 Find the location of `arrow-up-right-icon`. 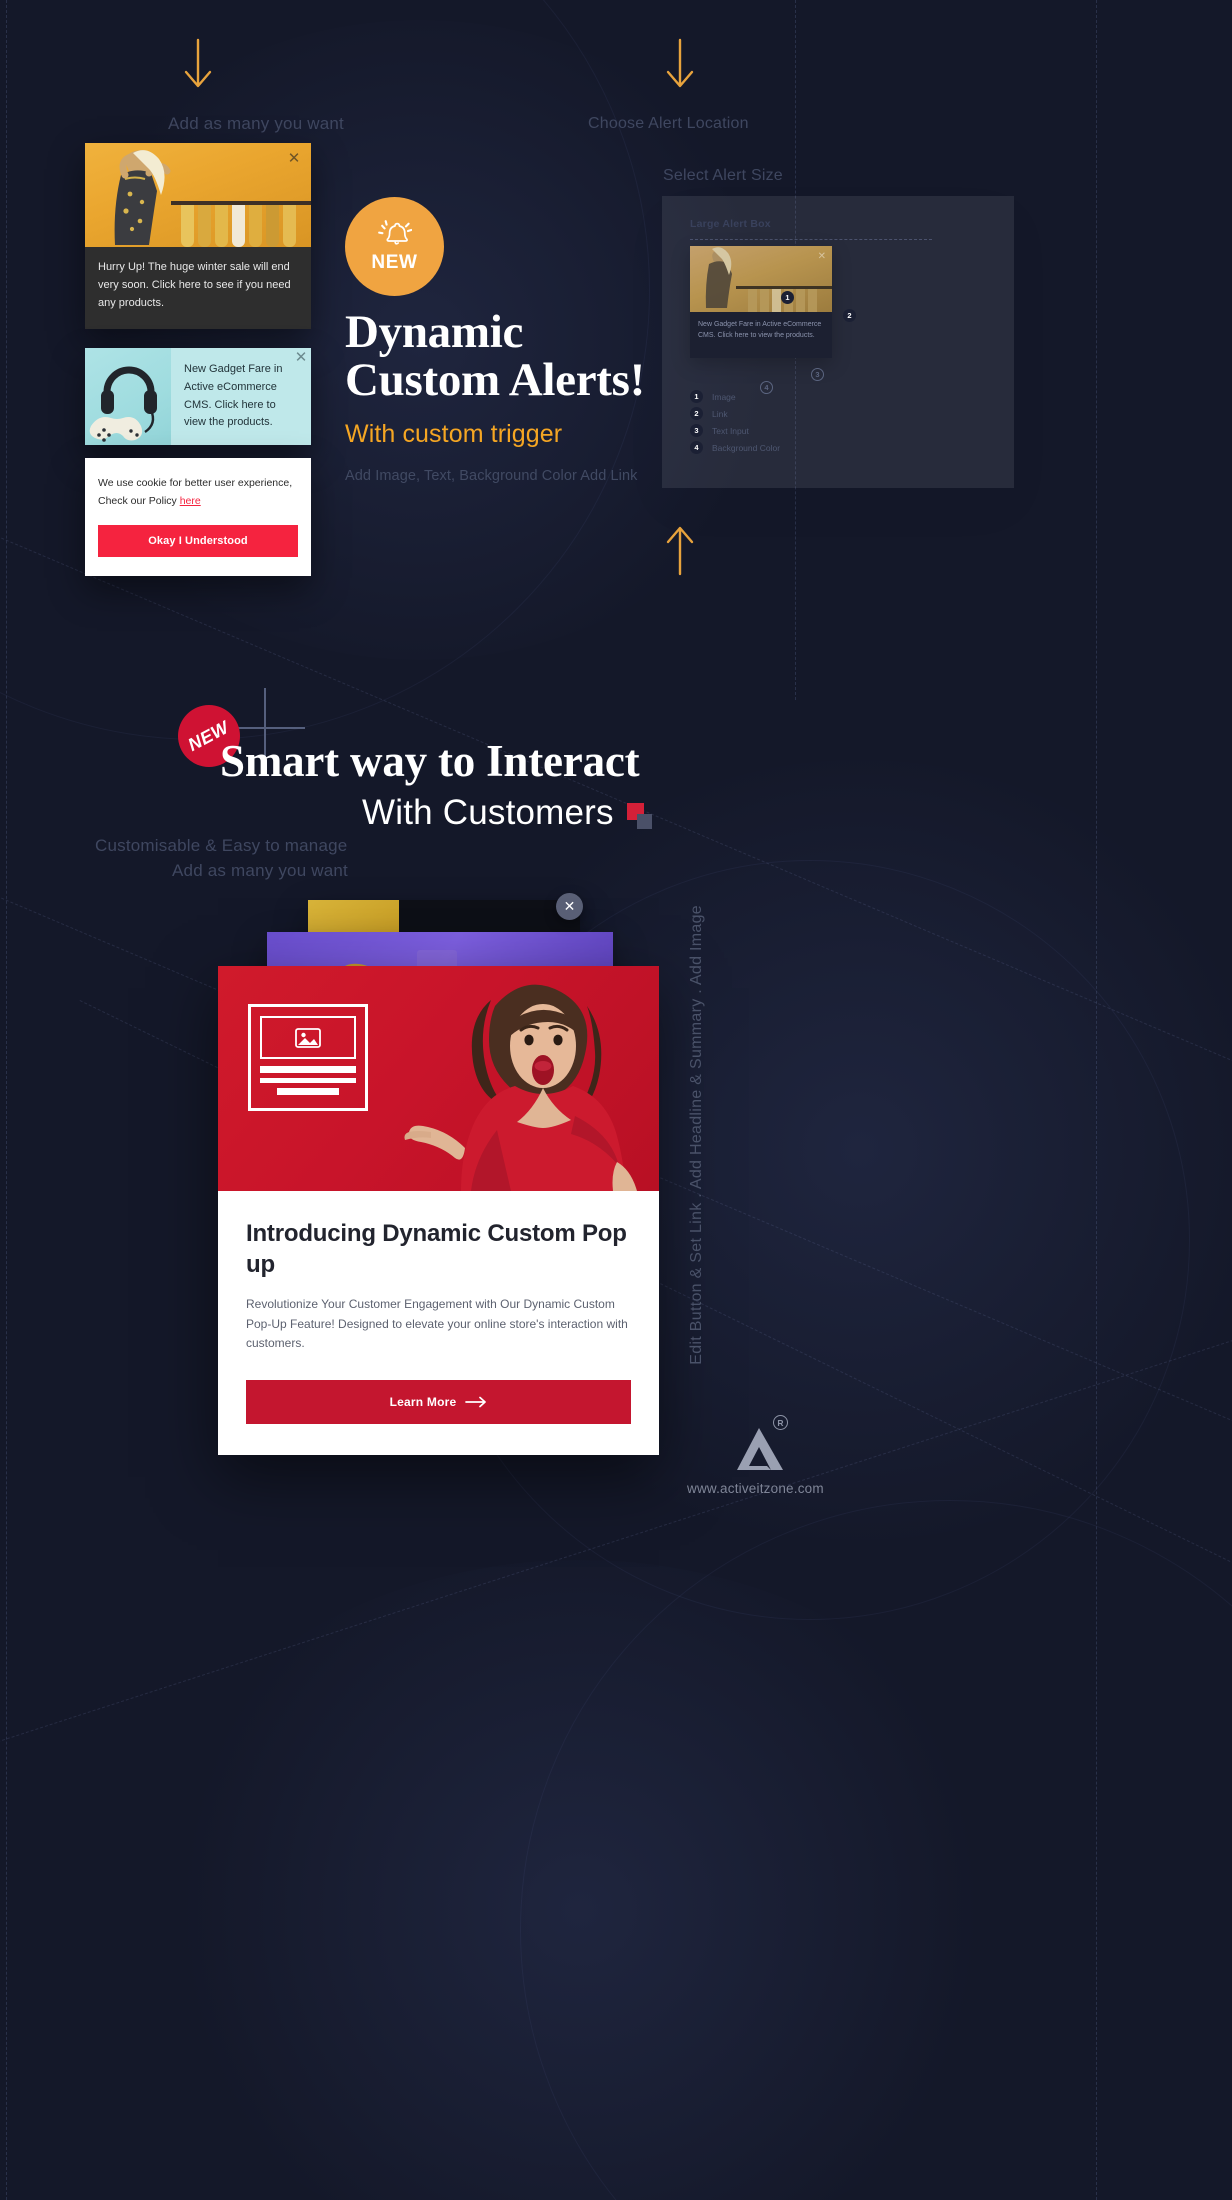

arrow-up-right-icon is located at coordinates (680, 548).